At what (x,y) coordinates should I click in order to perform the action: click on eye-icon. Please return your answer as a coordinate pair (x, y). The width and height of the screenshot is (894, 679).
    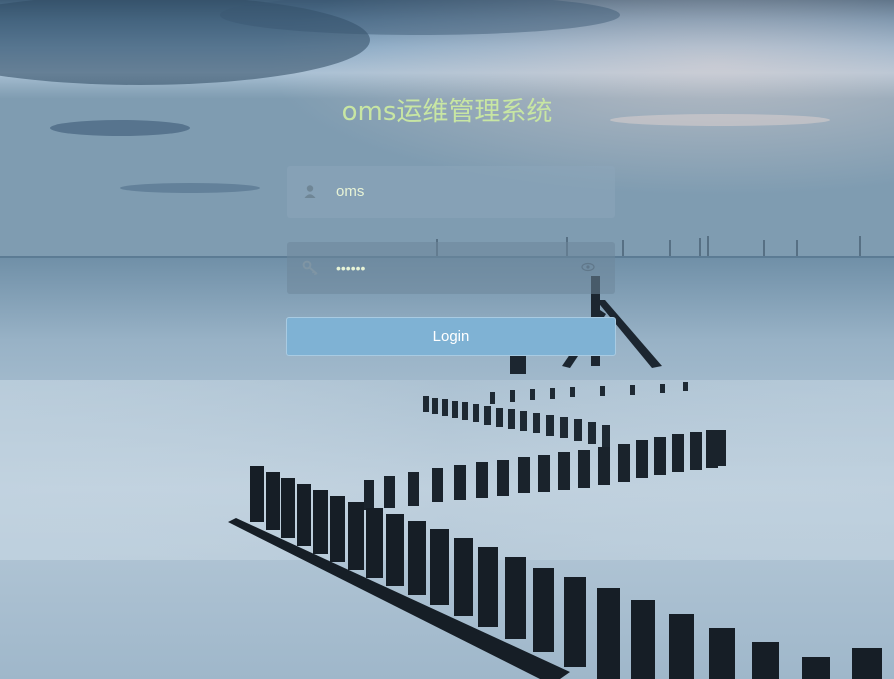
    Looking at the image, I should click on (588, 267).